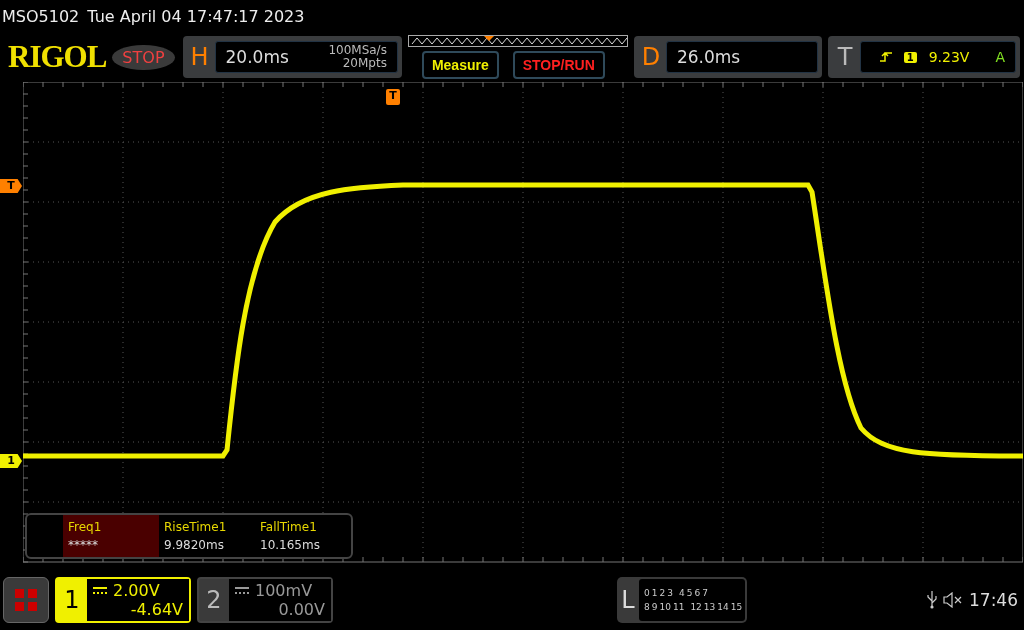 Image resolution: width=1024 pixels, height=630 pixels. What do you see at coordinates (697, 593) in the screenshot?
I see `digital-channel-number: 6` at bounding box center [697, 593].